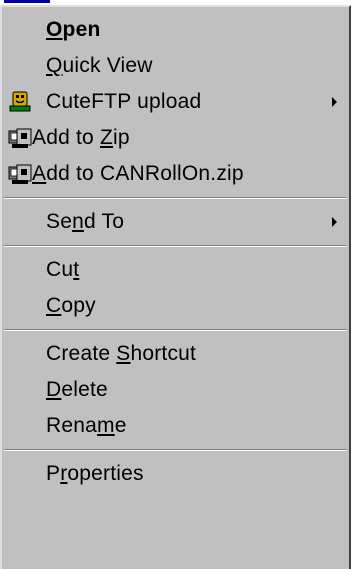  Describe the element at coordinates (95, 473) in the screenshot. I see `menu-item-properties-label: Properties` at that location.